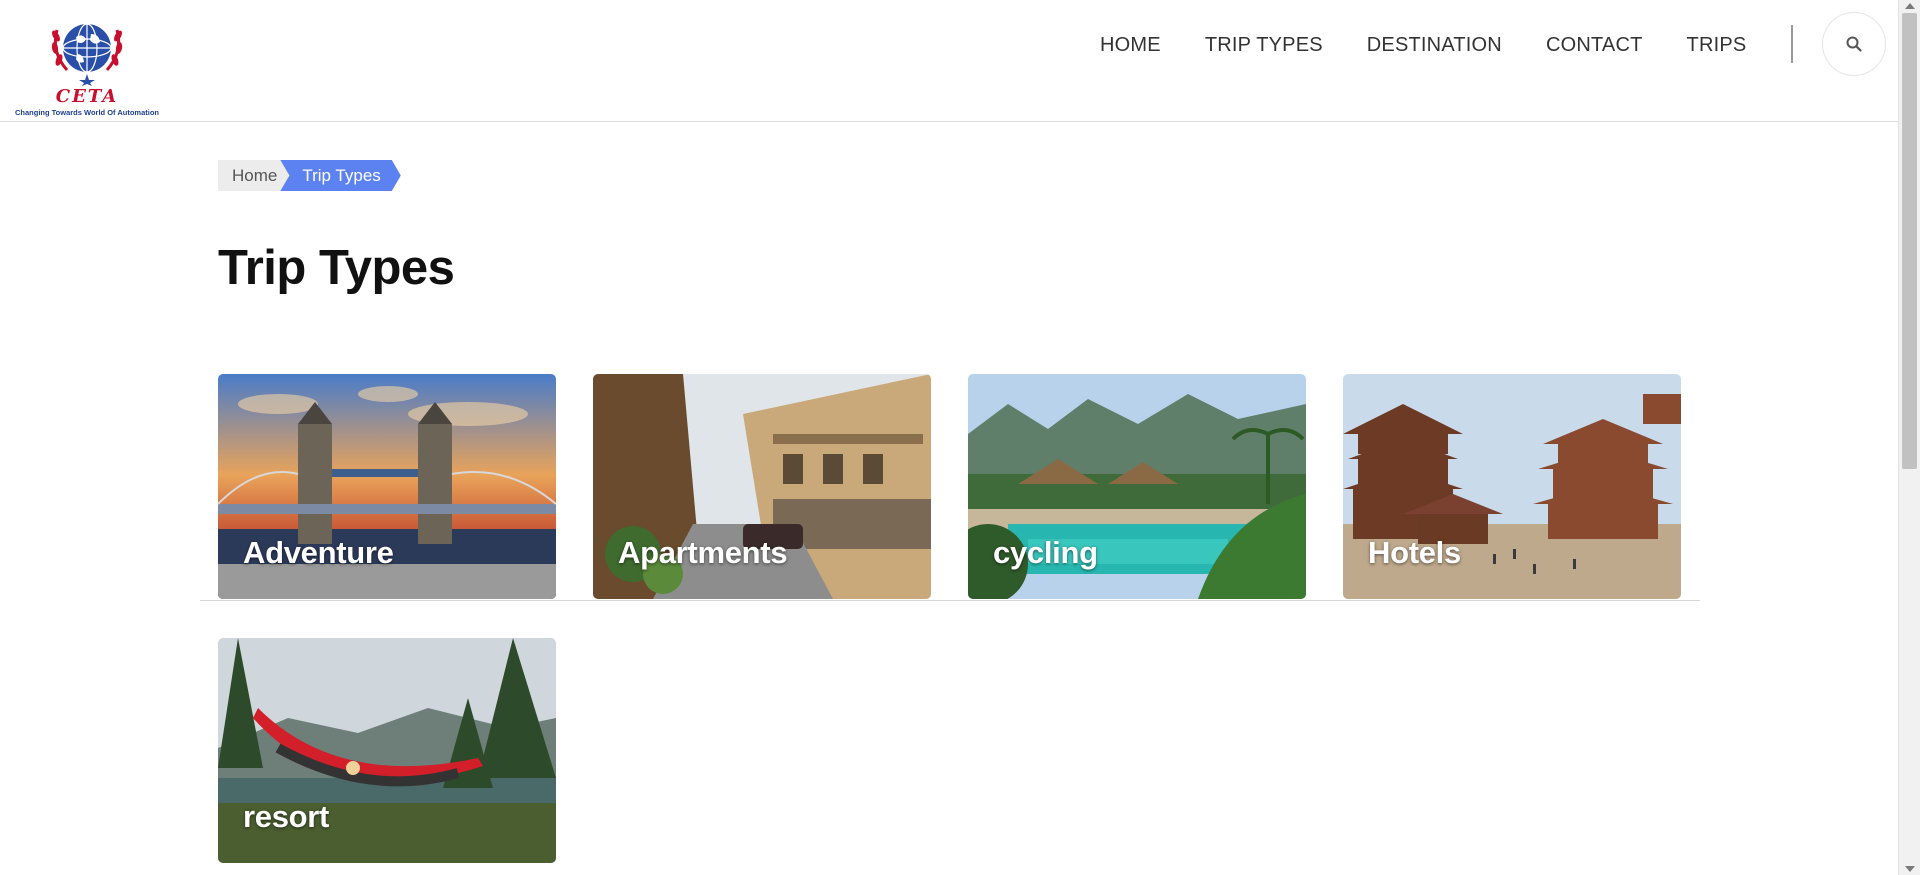 Image resolution: width=1920 pixels, height=875 pixels. What do you see at coordinates (387, 486) in the screenshot?
I see `trip-type-card-adventure: Adventure` at bounding box center [387, 486].